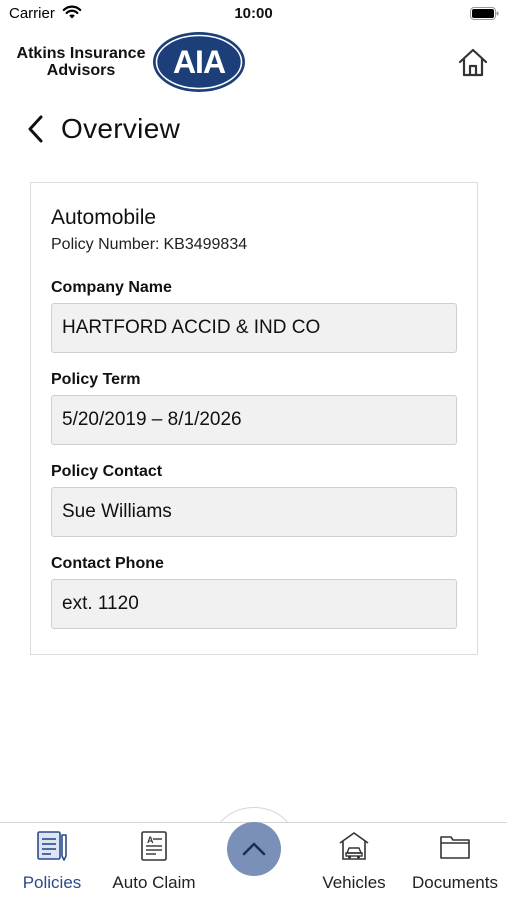 This screenshot has height=900, width=507. What do you see at coordinates (150, 840) in the screenshot?
I see `svg-text: A` at bounding box center [150, 840].